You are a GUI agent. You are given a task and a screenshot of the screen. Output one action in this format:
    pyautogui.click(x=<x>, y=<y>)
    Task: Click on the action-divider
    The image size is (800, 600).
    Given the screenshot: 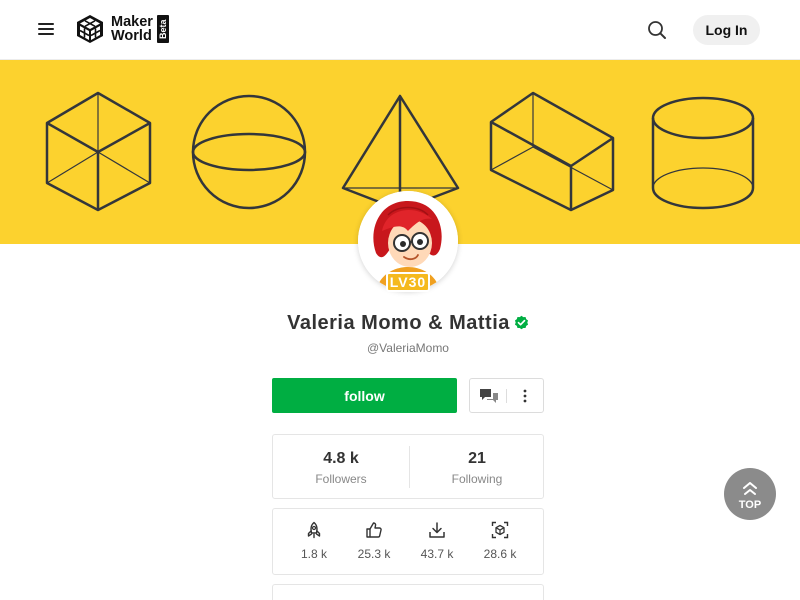 What is the action you would take?
    pyautogui.click(x=506, y=396)
    